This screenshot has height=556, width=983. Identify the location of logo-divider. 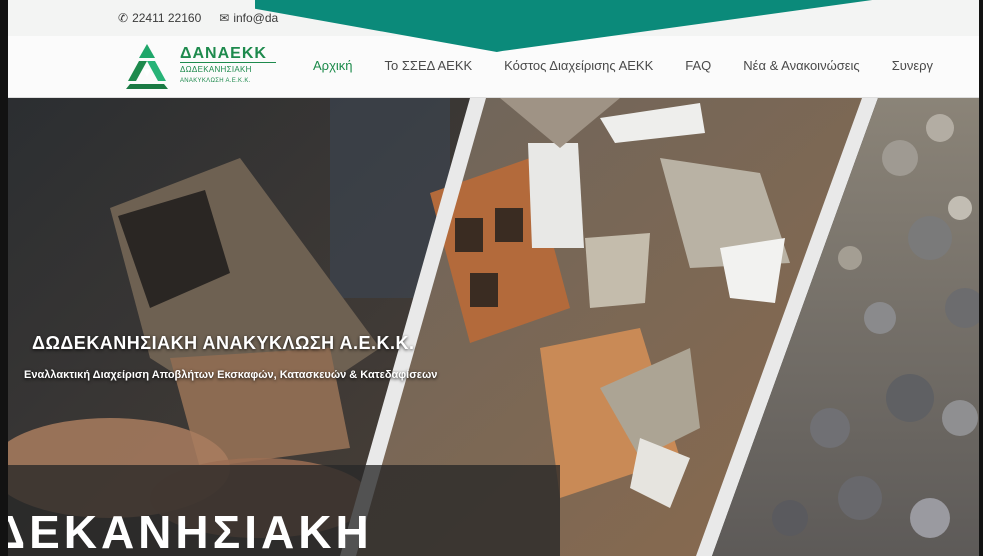
(228, 62).